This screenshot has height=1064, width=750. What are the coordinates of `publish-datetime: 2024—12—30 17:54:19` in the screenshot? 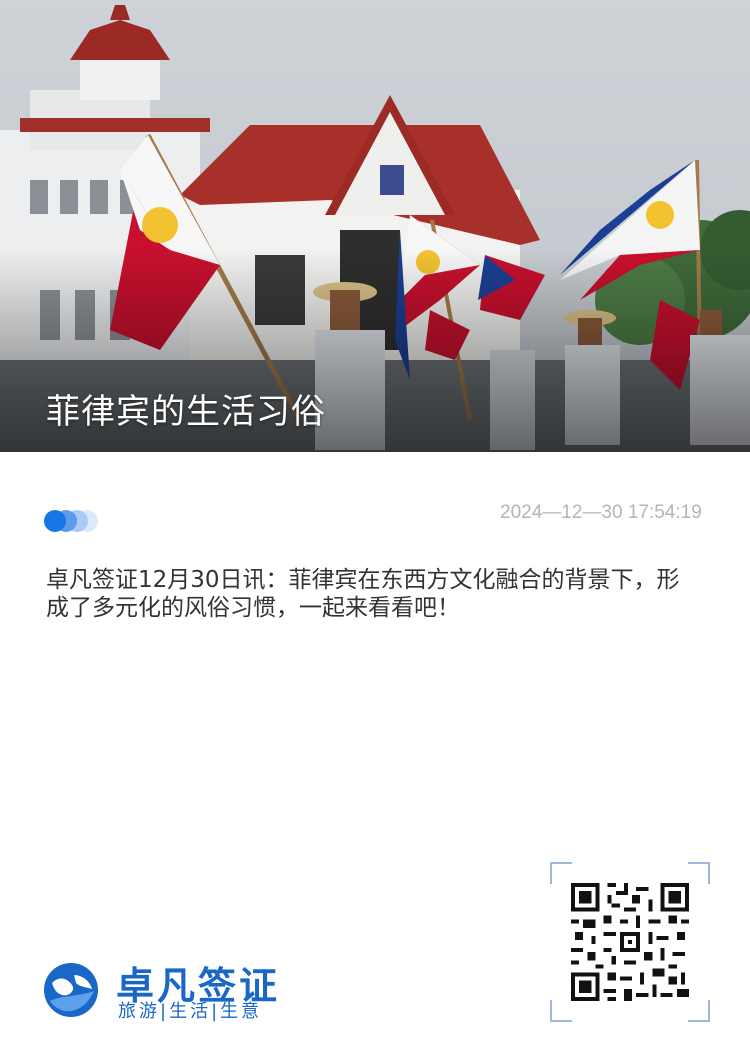 It's located at (601, 512).